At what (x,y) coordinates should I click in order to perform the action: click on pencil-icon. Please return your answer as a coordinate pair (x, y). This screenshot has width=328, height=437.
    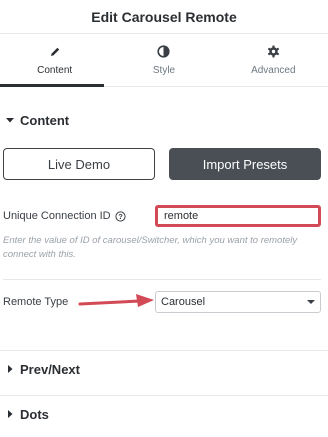
    Looking at the image, I should click on (55, 52).